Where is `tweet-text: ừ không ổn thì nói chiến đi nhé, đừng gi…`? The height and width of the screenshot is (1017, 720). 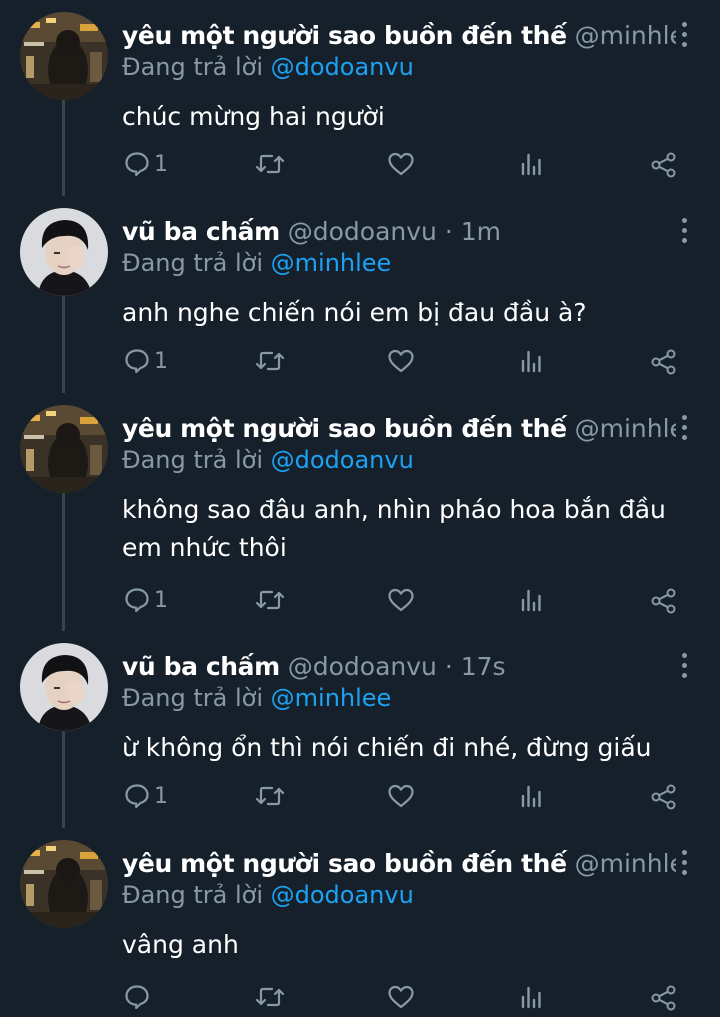
tweet-text: ừ không ổn thì nói chiến đi nhé, đừng gi… is located at coordinates (387, 747).